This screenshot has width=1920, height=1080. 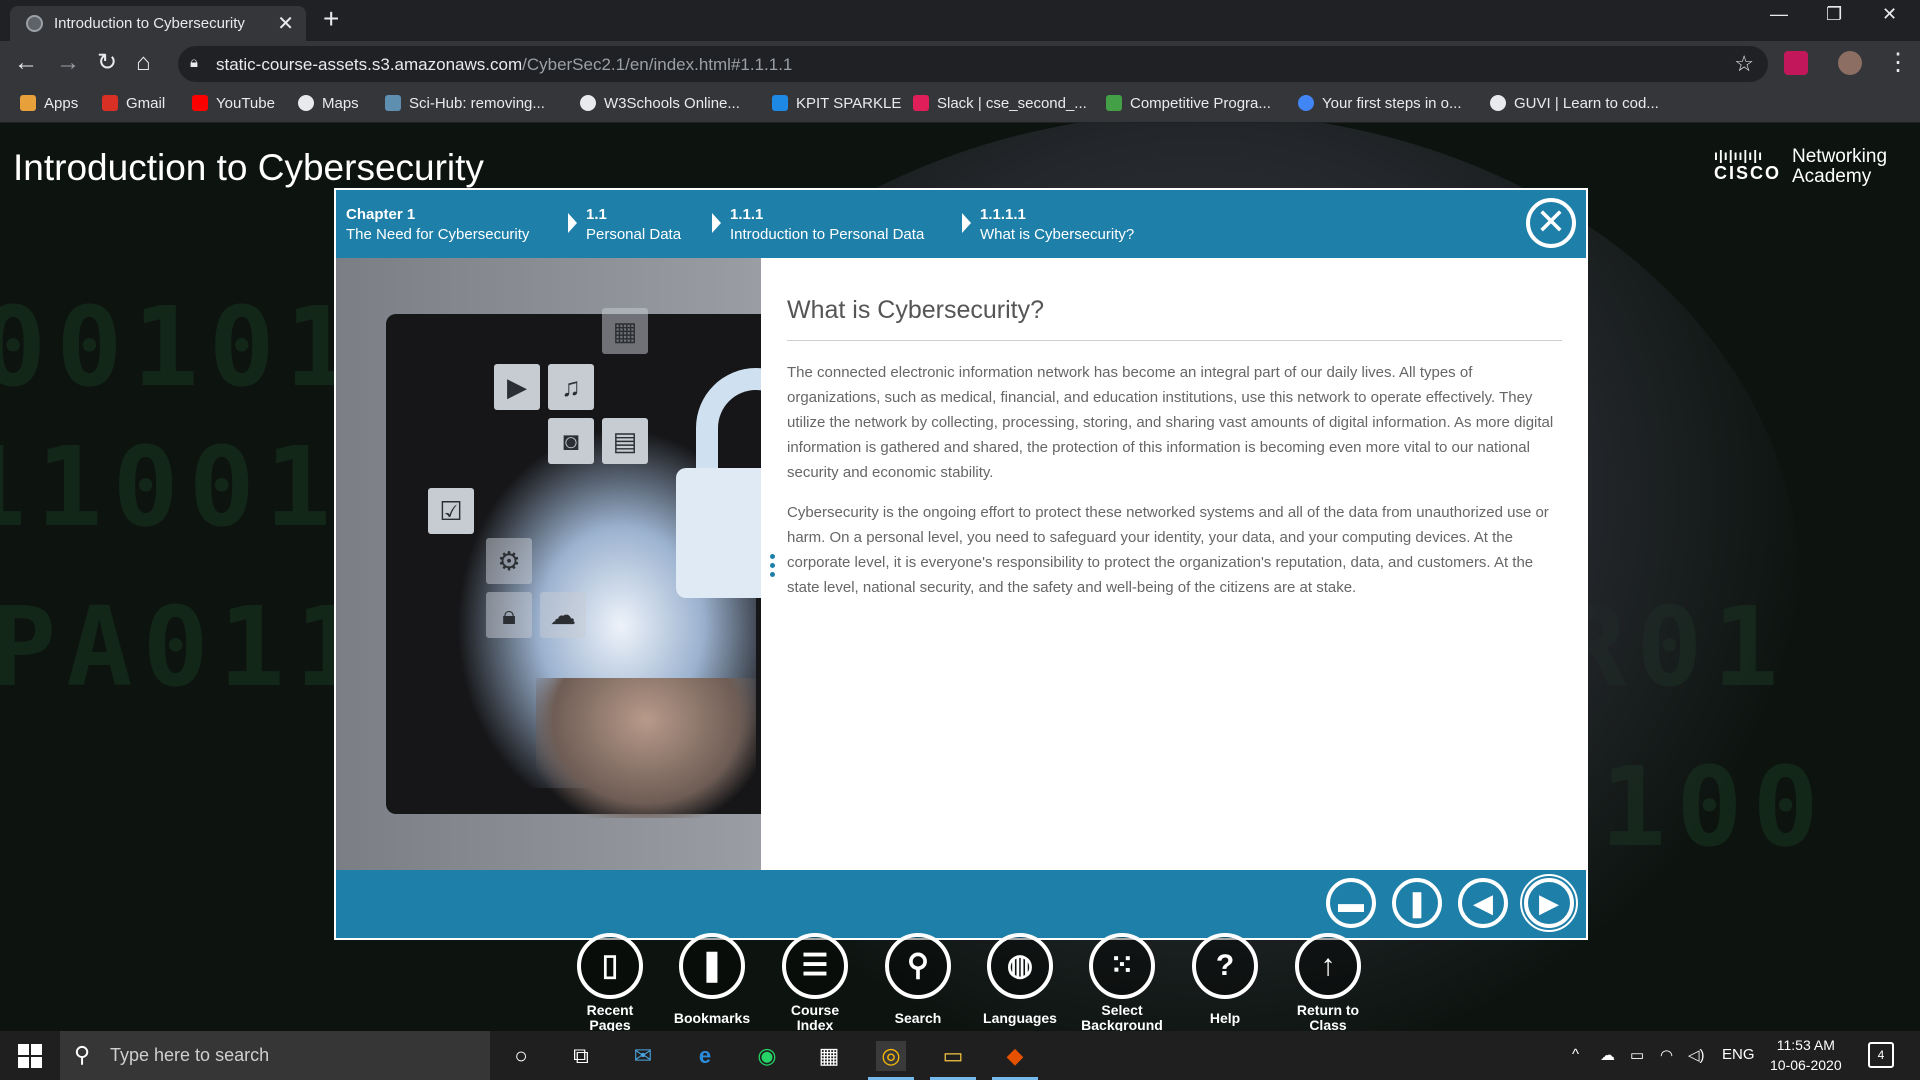 What do you see at coordinates (328, 103) in the screenshot?
I see `bookmark-maps: Maps` at bounding box center [328, 103].